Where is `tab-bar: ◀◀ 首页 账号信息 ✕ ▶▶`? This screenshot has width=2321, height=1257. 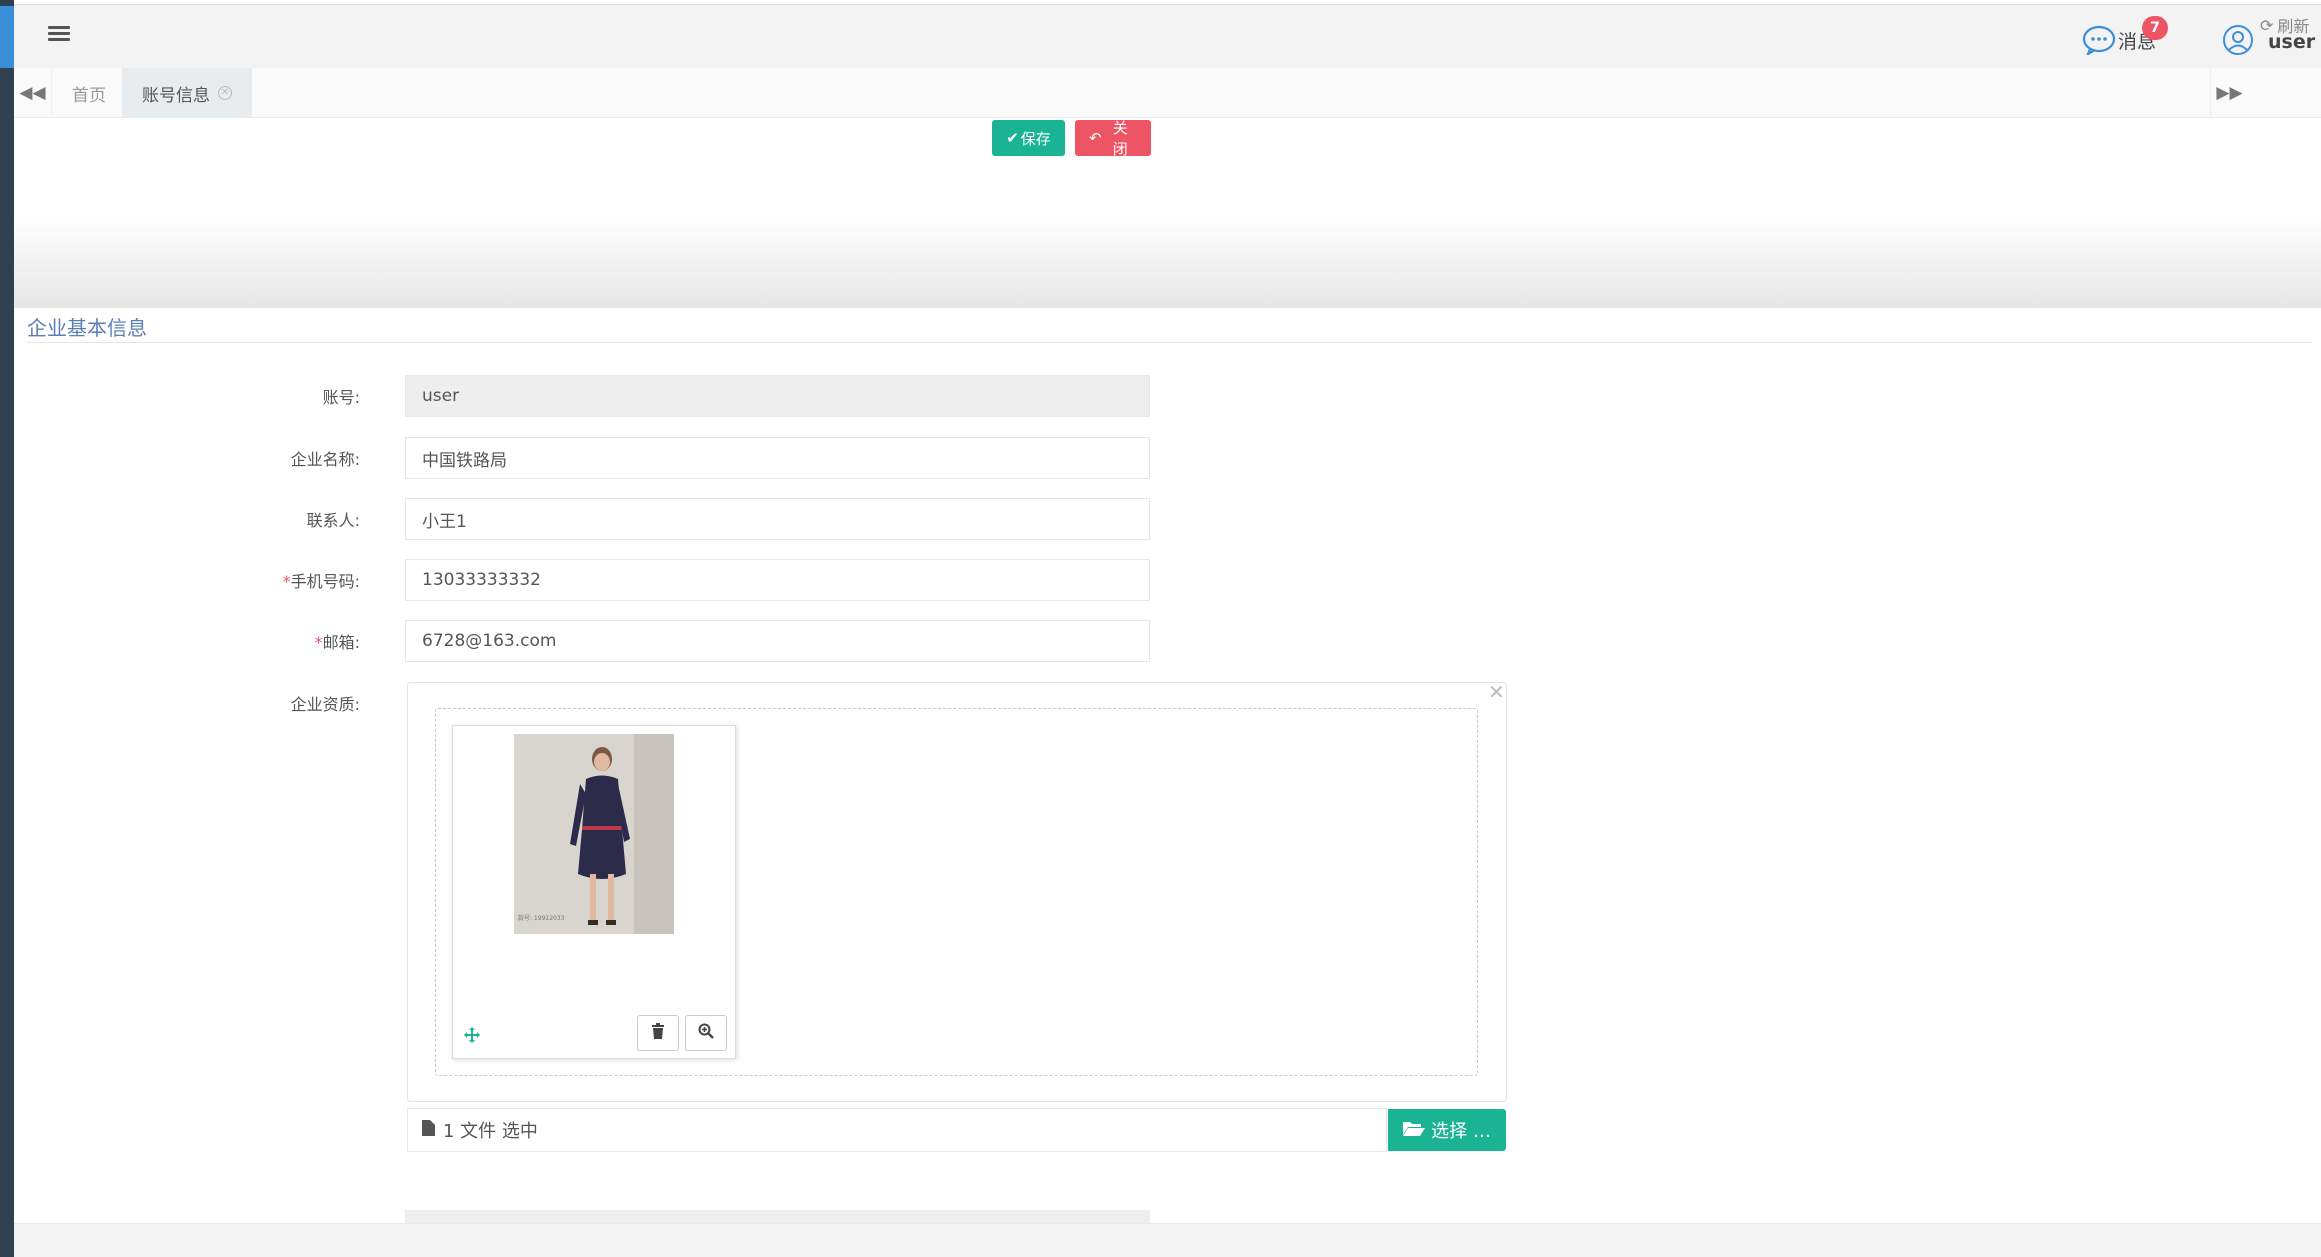
tab-bar: ◀◀ 首页 账号信息 ✕ ▶▶ is located at coordinates (1167, 93).